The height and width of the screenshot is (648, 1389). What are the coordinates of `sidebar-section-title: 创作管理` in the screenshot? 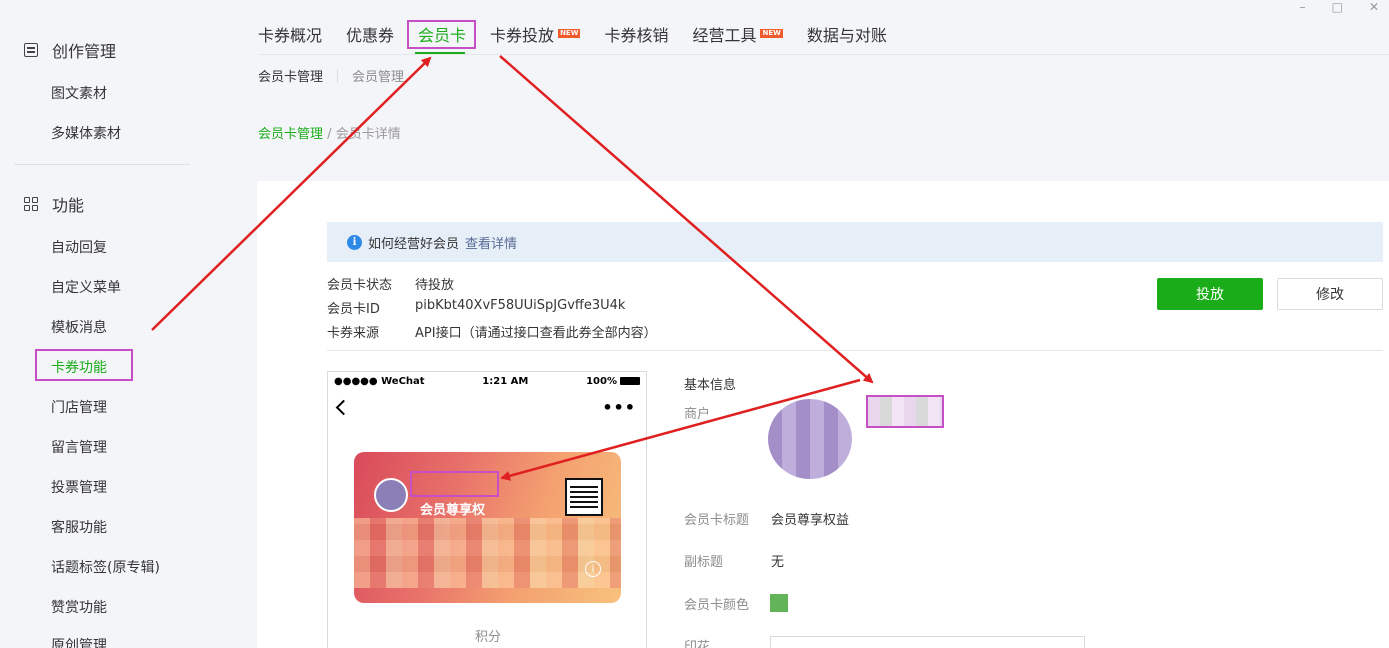 It's located at (84, 51).